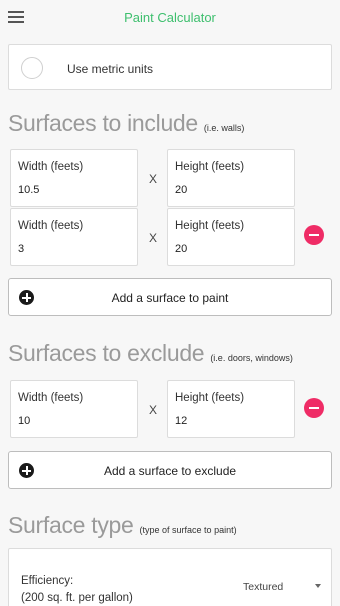 The width and height of the screenshot is (340, 606). Describe the element at coordinates (181, 421) in the screenshot. I see `height-value: 12` at that location.